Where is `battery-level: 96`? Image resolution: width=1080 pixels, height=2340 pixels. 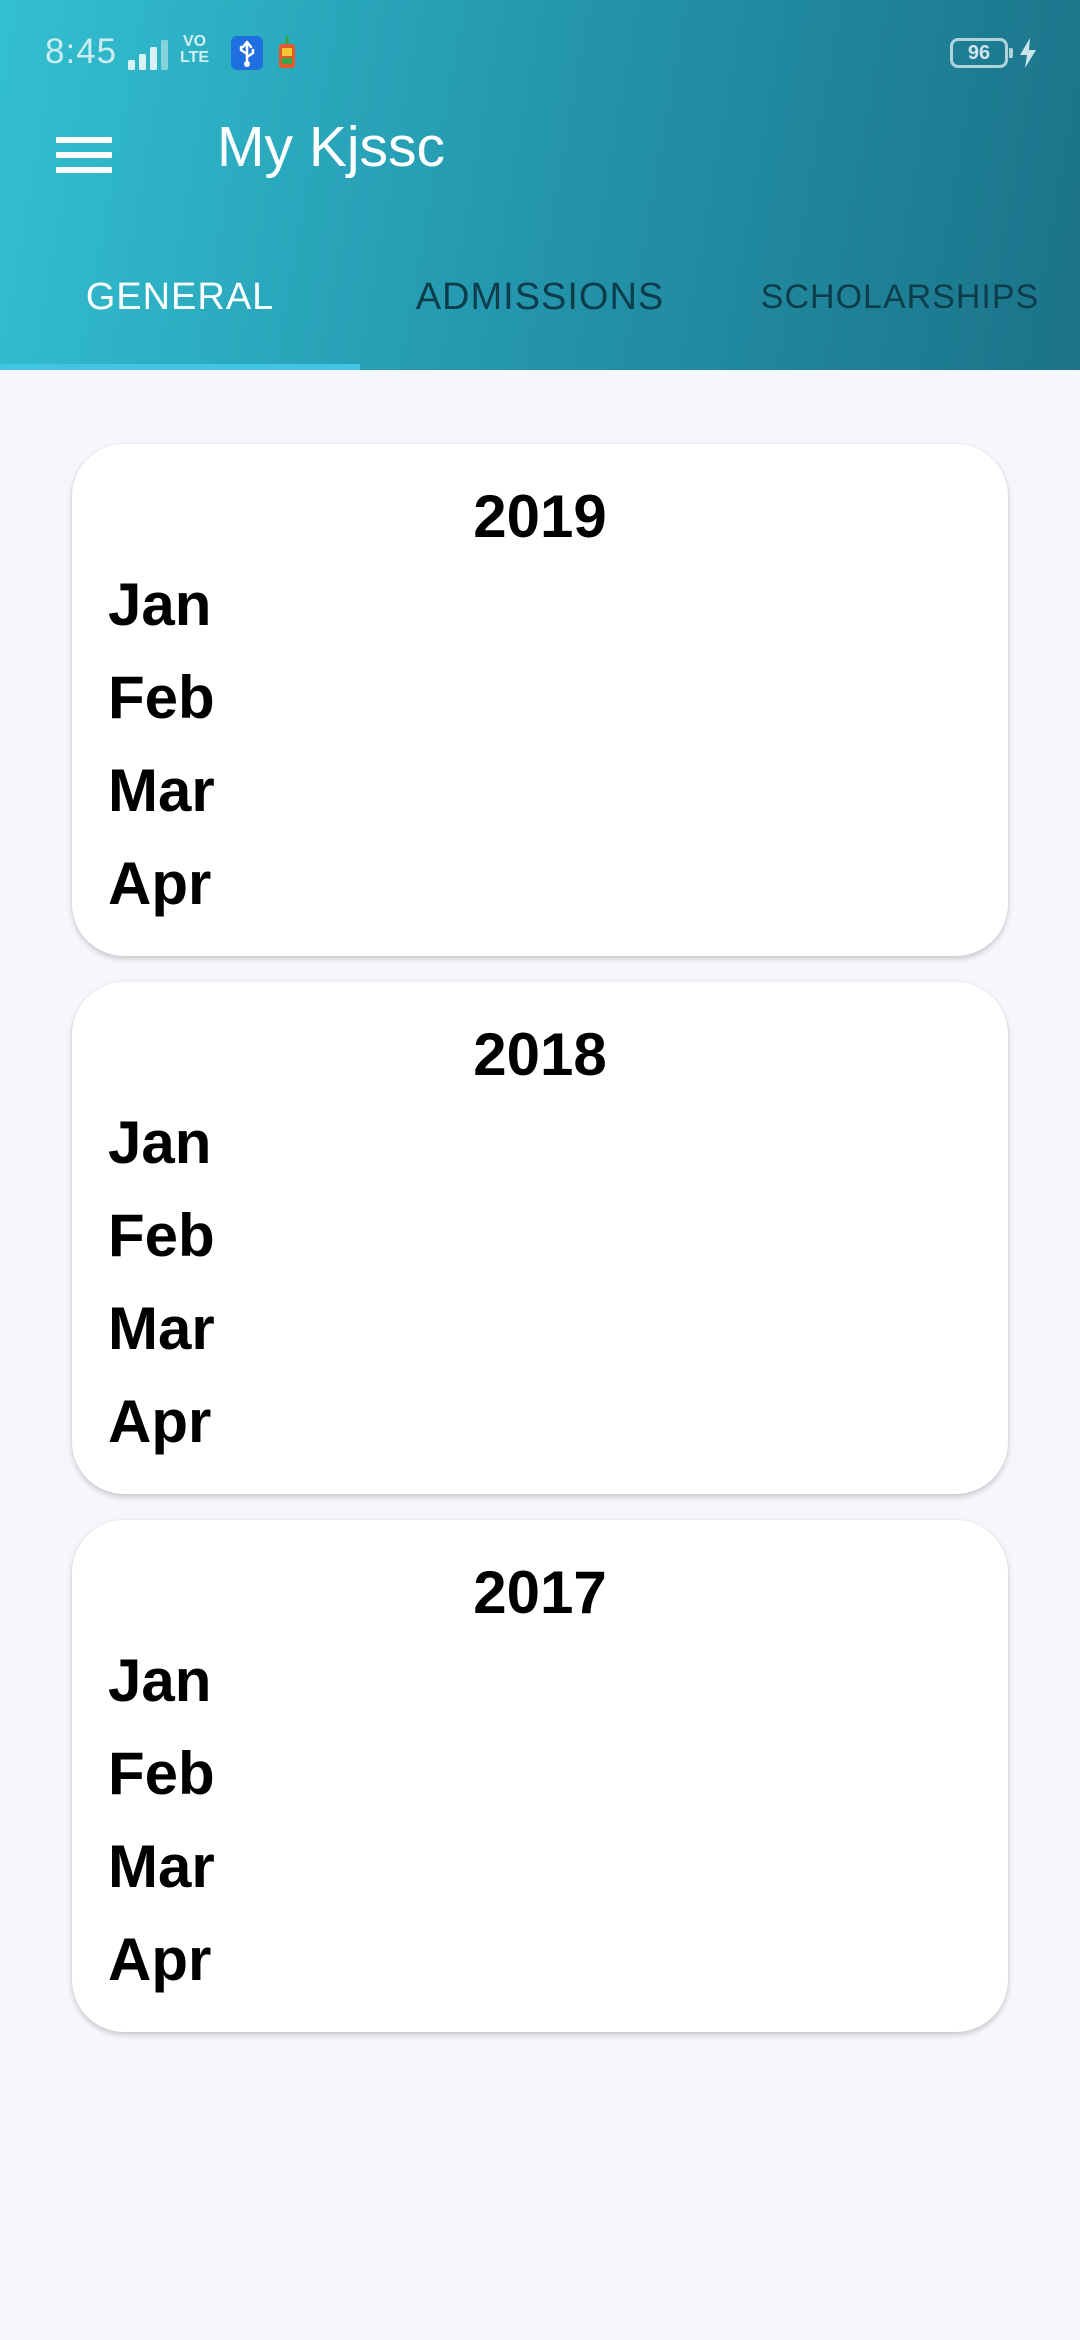
battery-level: 96 is located at coordinates (979, 53).